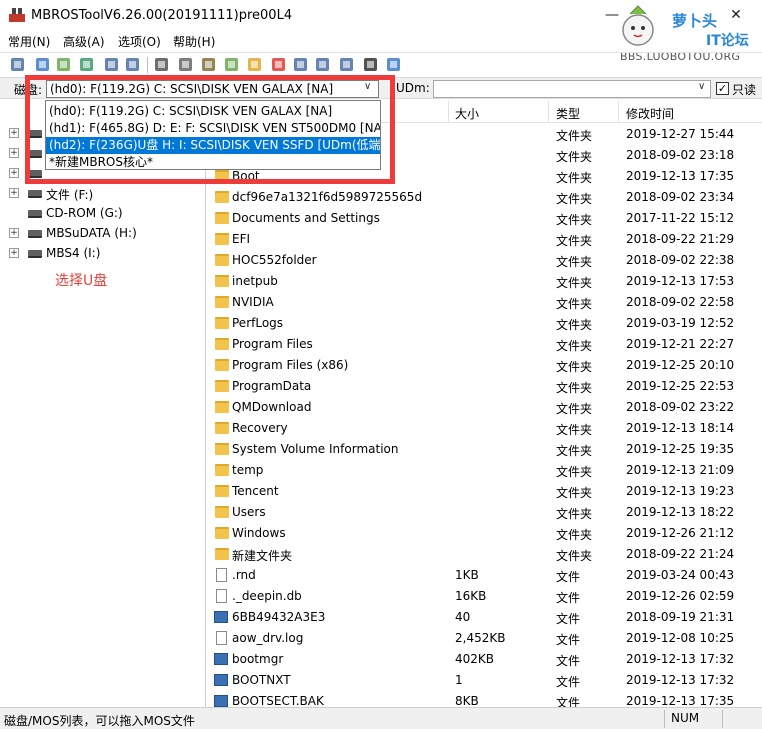 The image size is (762, 729). I want to click on copy-icon, so click(185, 64).